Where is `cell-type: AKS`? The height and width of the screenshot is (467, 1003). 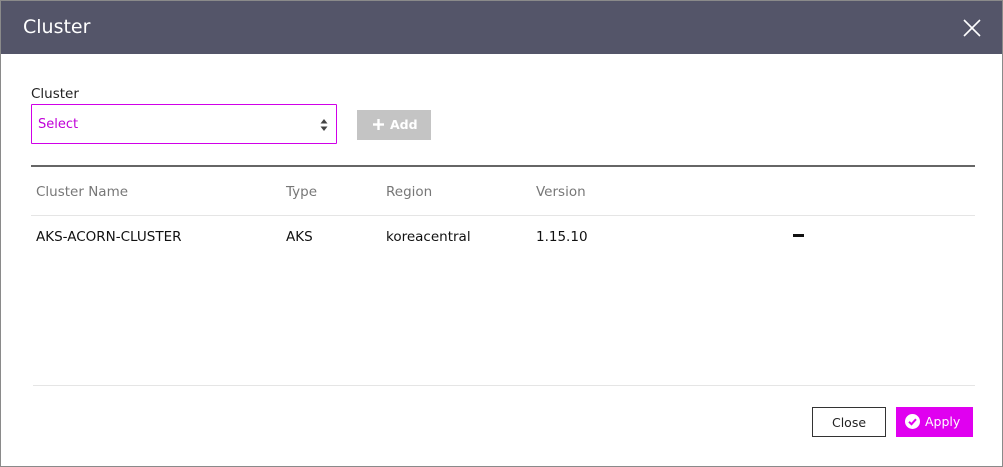
cell-type: AKS is located at coordinates (299, 237).